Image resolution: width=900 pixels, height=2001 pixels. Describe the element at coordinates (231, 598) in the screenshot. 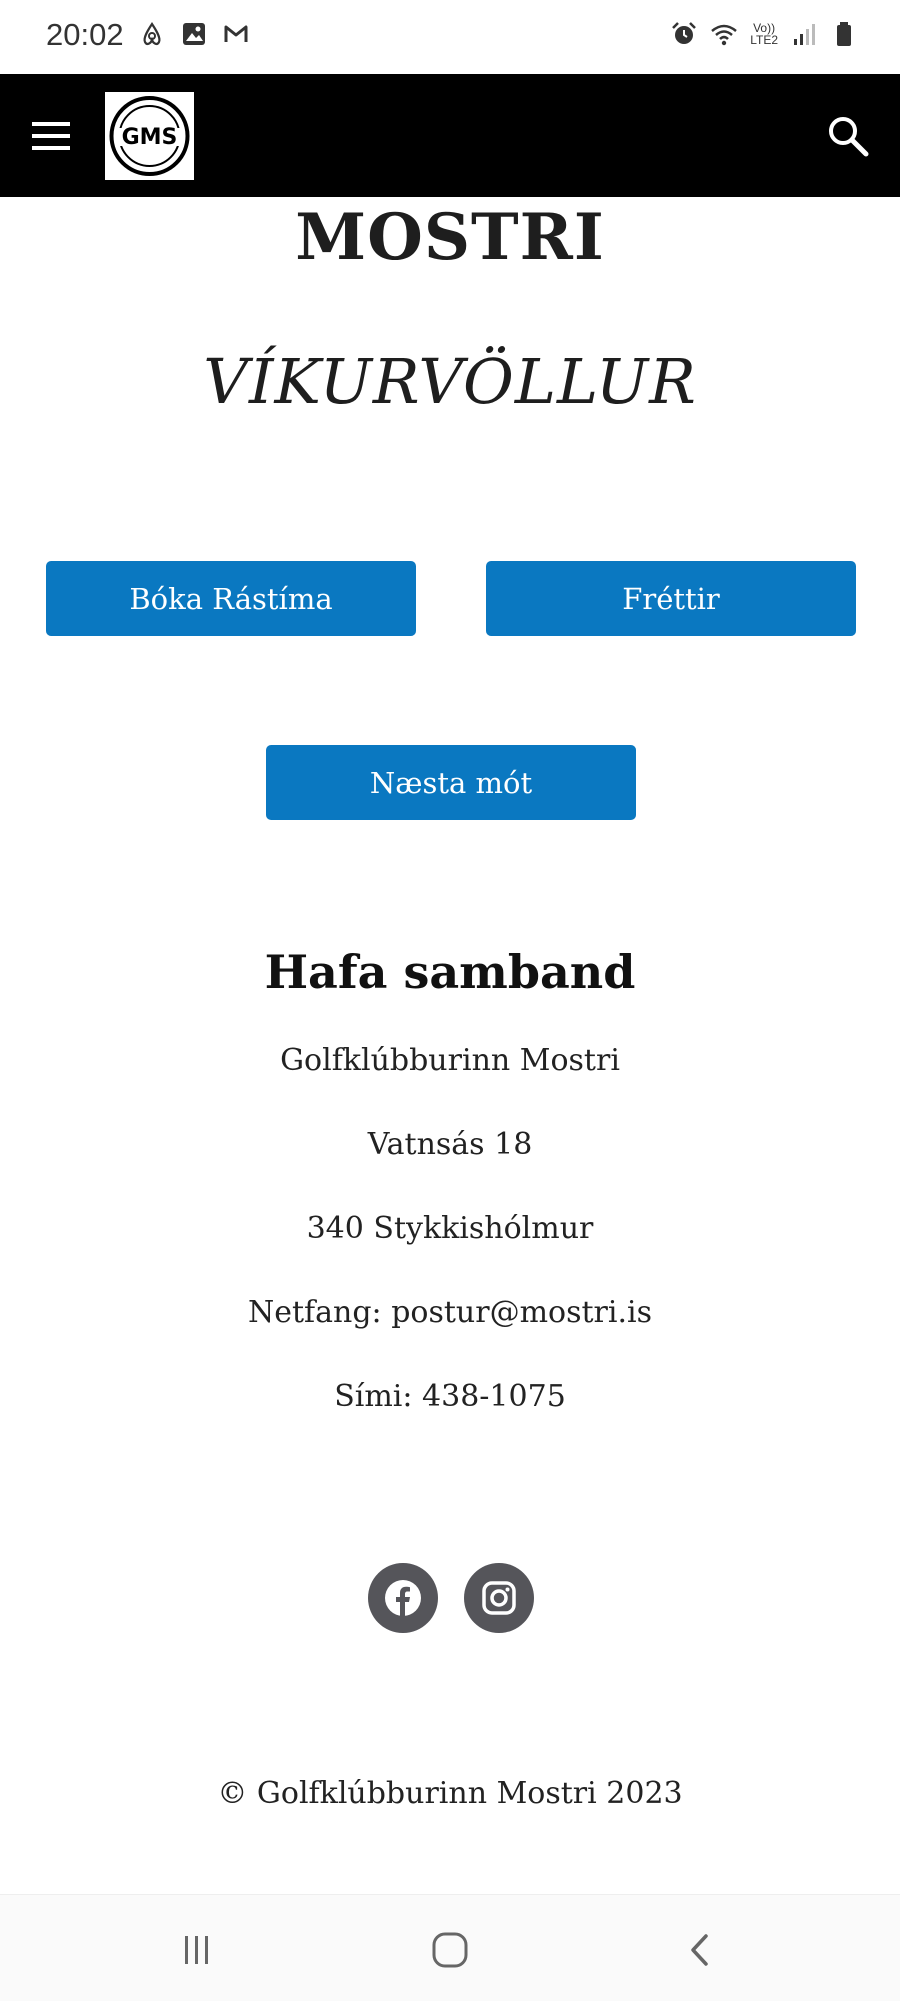

I see `book-tee-time-button: Bóka Rástíma` at that location.